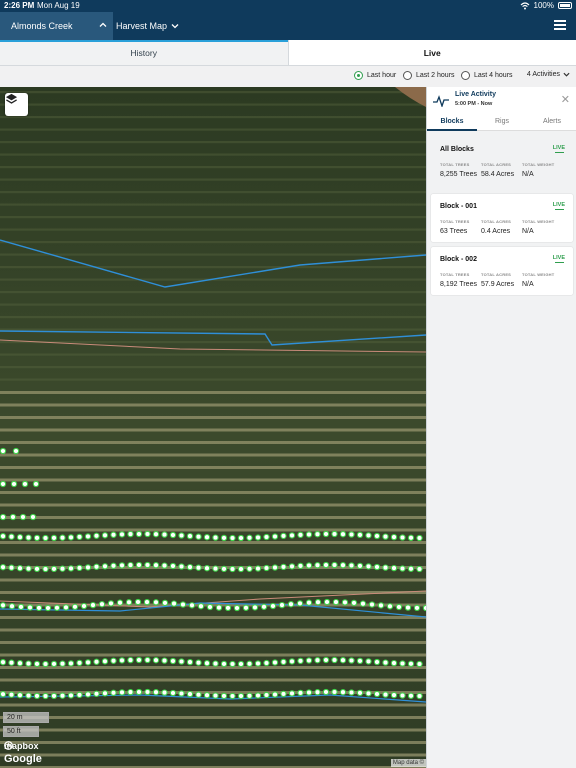 The image size is (576, 768). What do you see at coordinates (538, 274) in the screenshot?
I see `weight-header: TOTAL WEIGHT` at bounding box center [538, 274].